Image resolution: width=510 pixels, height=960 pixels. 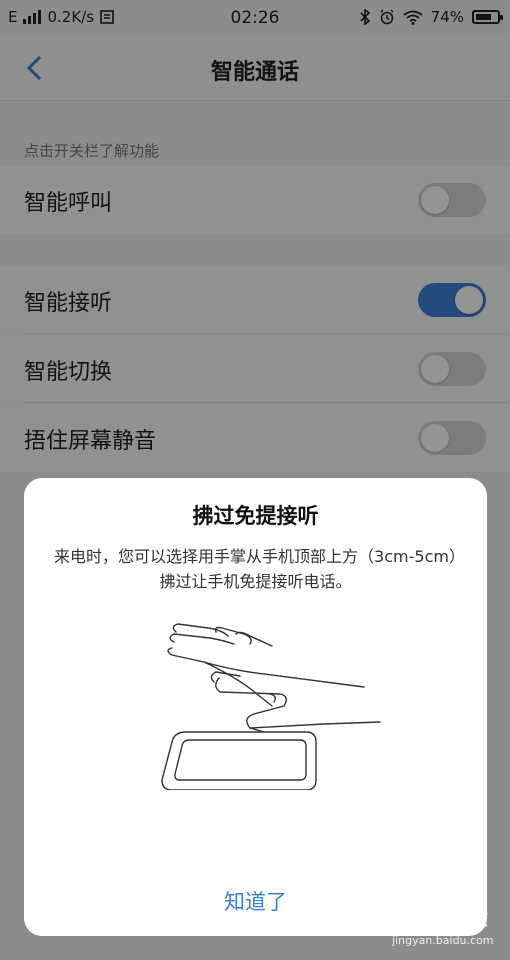 What do you see at coordinates (255, 569) in the screenshot?
I see `dialog-description: 来电时，您可以选择用手掌从手机顶部上方（3cm-5cm）拂过让手机免提接听电话。` at bounding box center [255, 569].